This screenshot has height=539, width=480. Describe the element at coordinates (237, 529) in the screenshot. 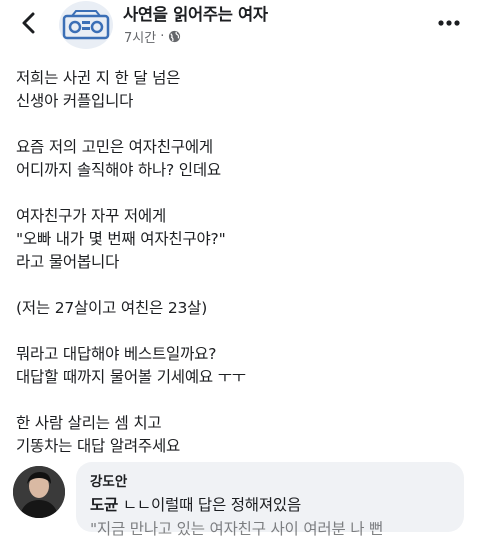

I see `comment-text-partial: "지금 만나고 있는 여자친구 사이 여러분 나 뻔` at that location.